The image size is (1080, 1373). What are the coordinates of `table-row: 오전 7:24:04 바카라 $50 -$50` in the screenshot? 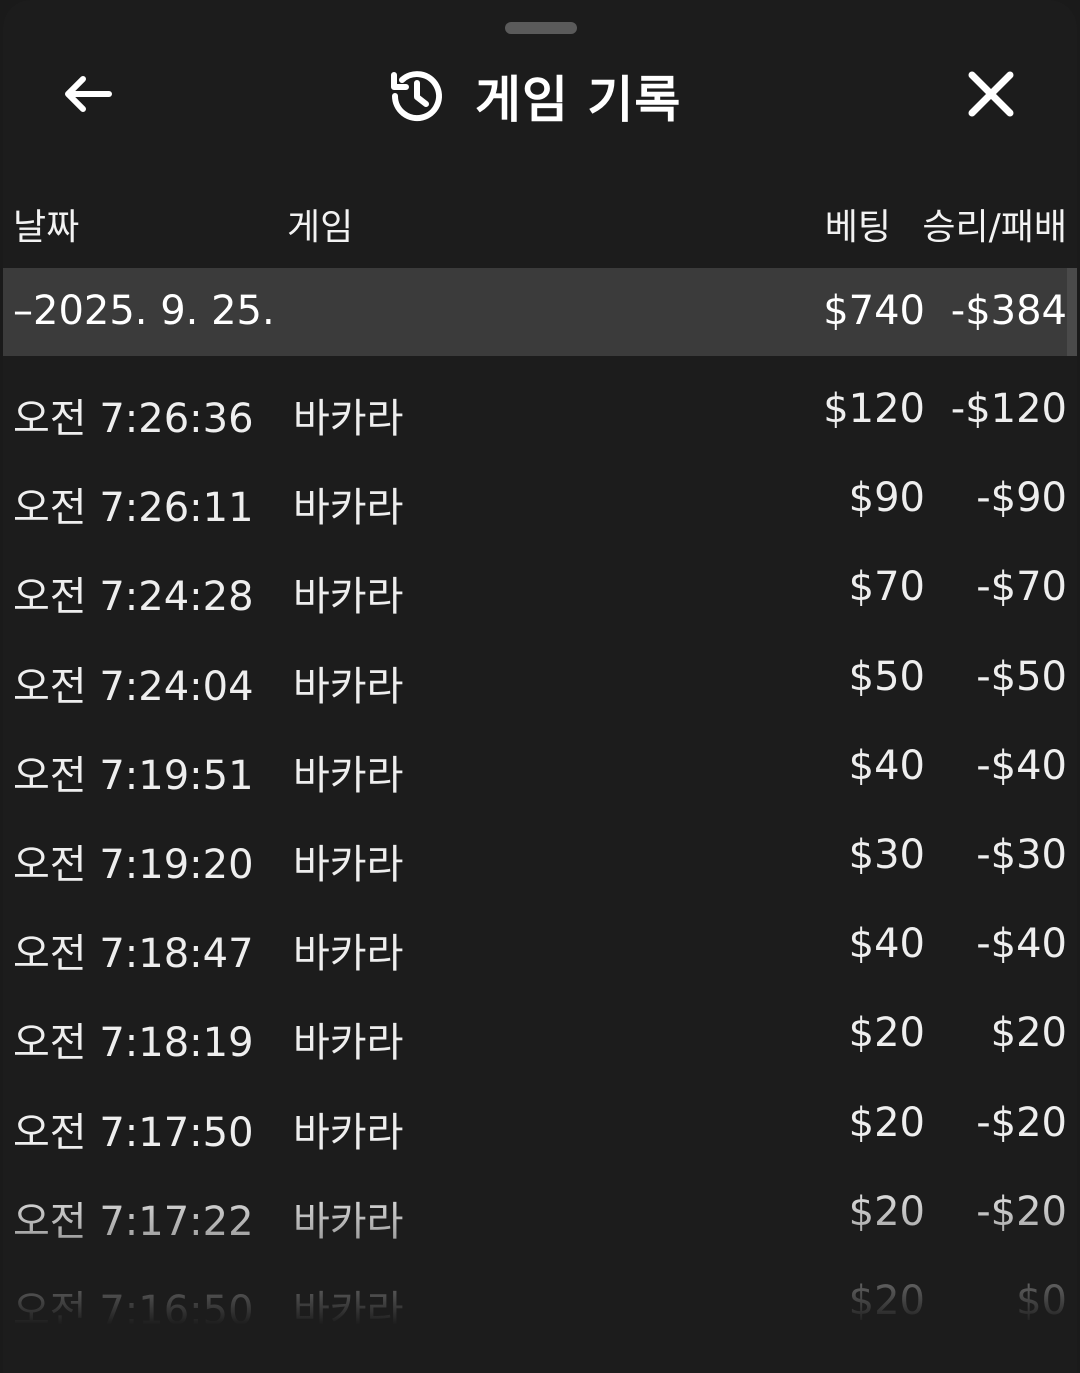 It's located at (540, 676).